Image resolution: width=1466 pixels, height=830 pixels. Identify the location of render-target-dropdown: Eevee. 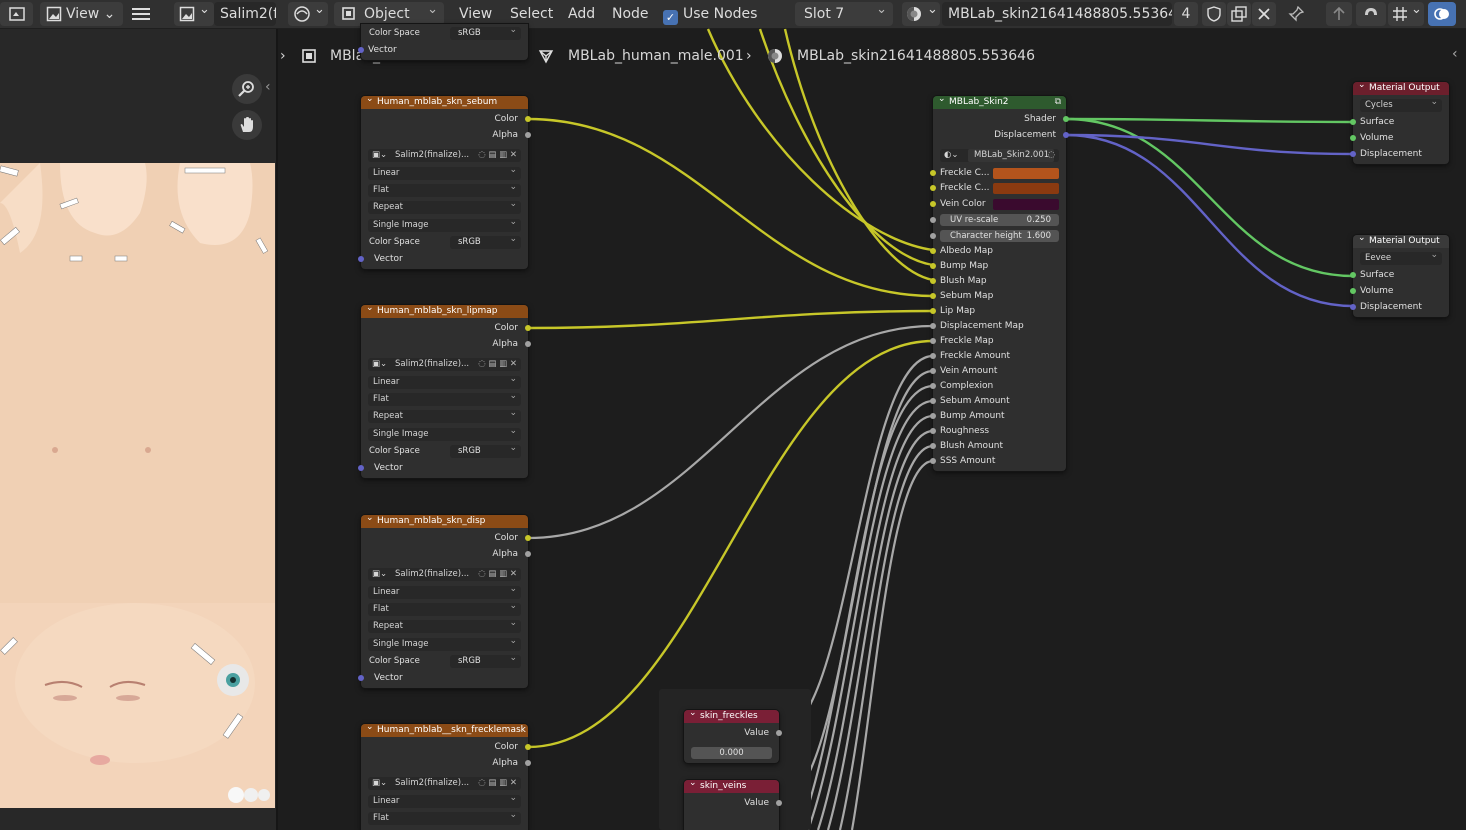
(1401, 257).